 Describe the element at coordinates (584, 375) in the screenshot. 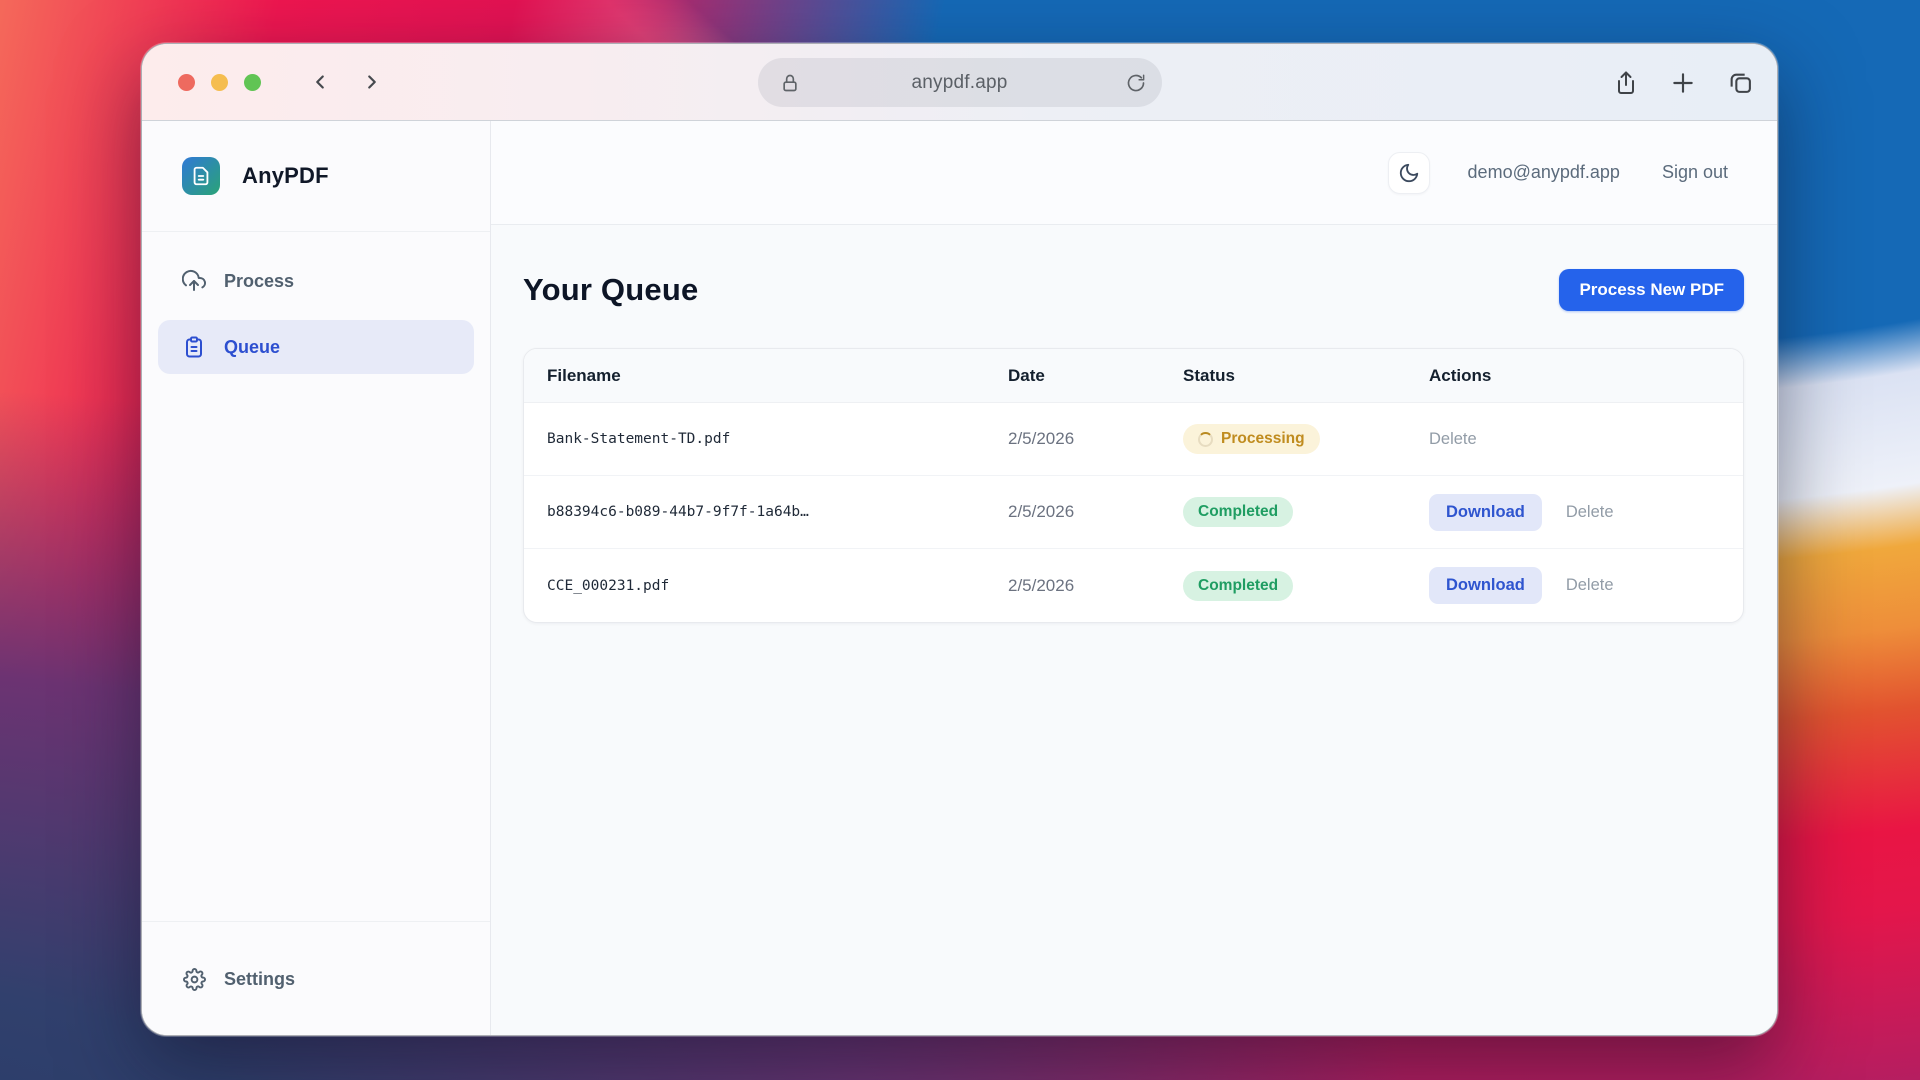

I see `column-header-filename: Filename` at that location.